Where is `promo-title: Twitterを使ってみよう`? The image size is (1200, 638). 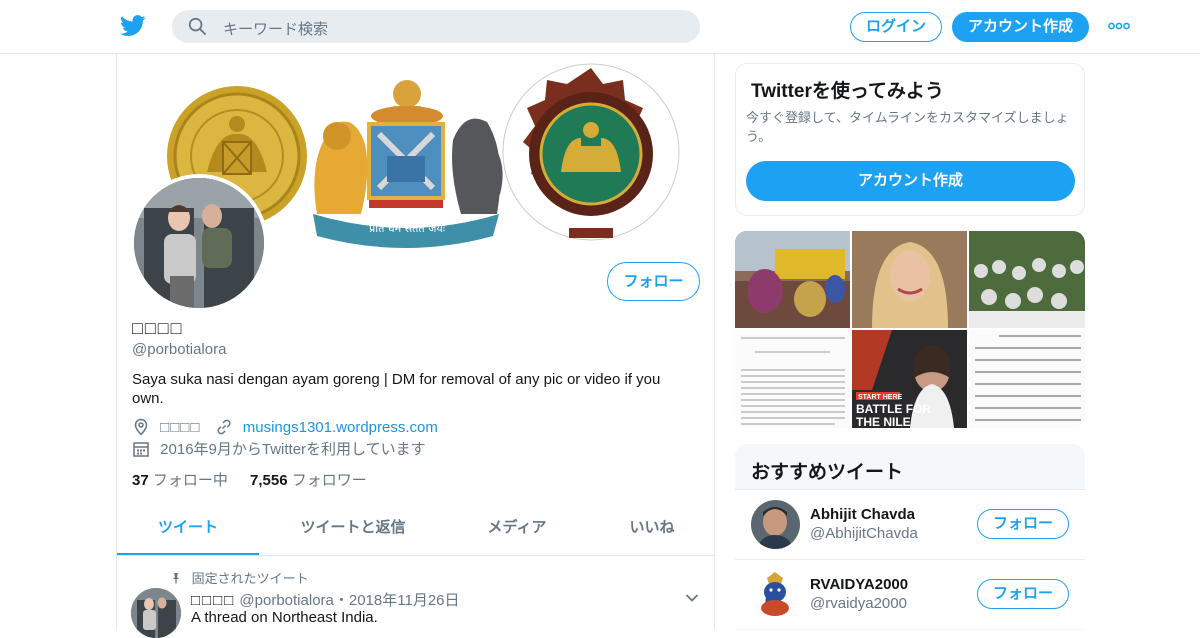
promo-title: Twitterを使ってみよう is located at coordinates (847, 91).